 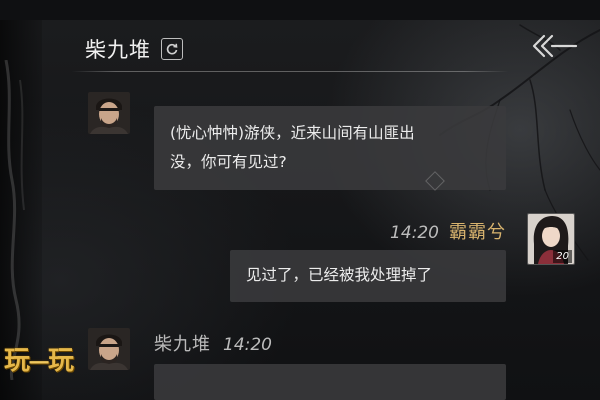 What do you see at coordinates (292, 133) in the screenshot?
I see `npc-message-line: (忧心忡忡)游侠，近来山间有山匪出` at bounding box center [292, 133].